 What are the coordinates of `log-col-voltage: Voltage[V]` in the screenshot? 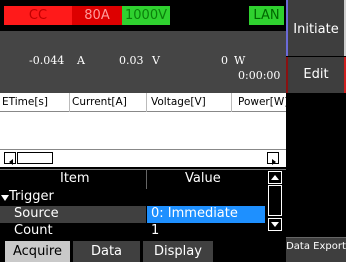 It's located at (178, 102).